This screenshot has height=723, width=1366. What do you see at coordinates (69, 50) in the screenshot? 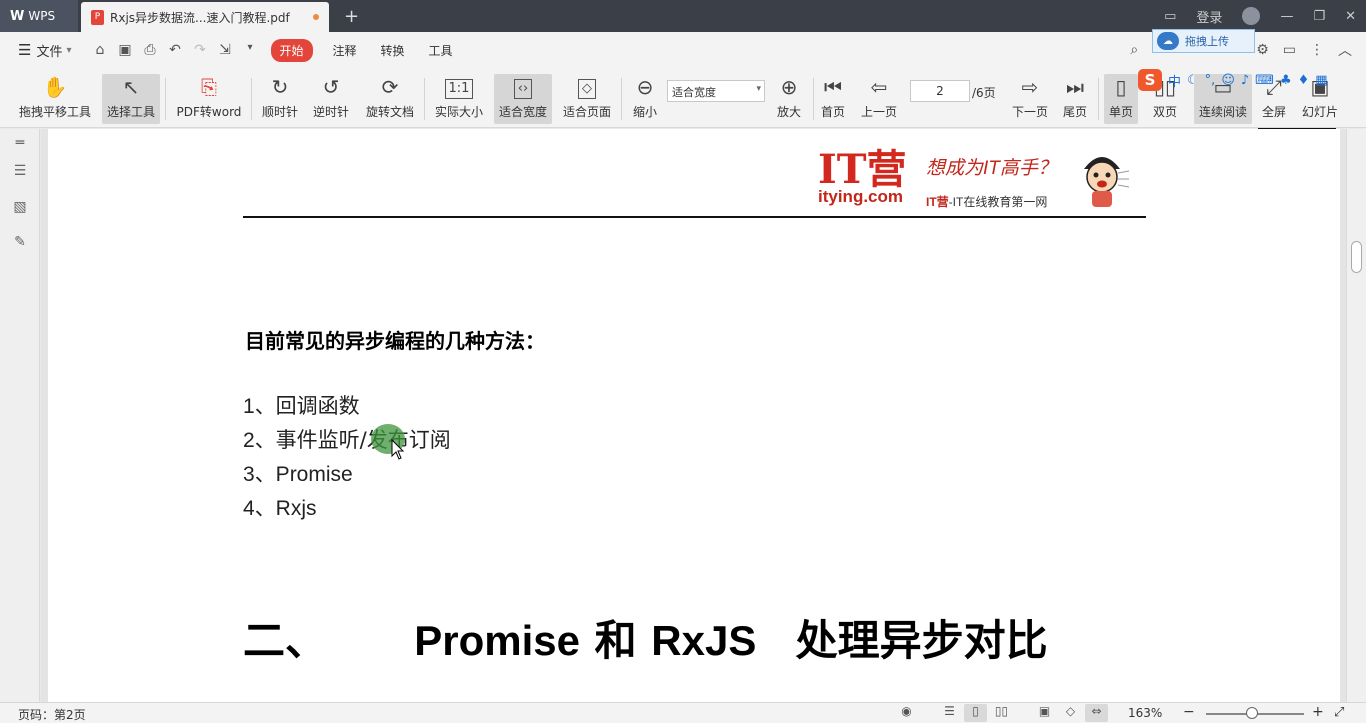
I see `chevron-down-icon: ▾` at bounding box center [69, 50].